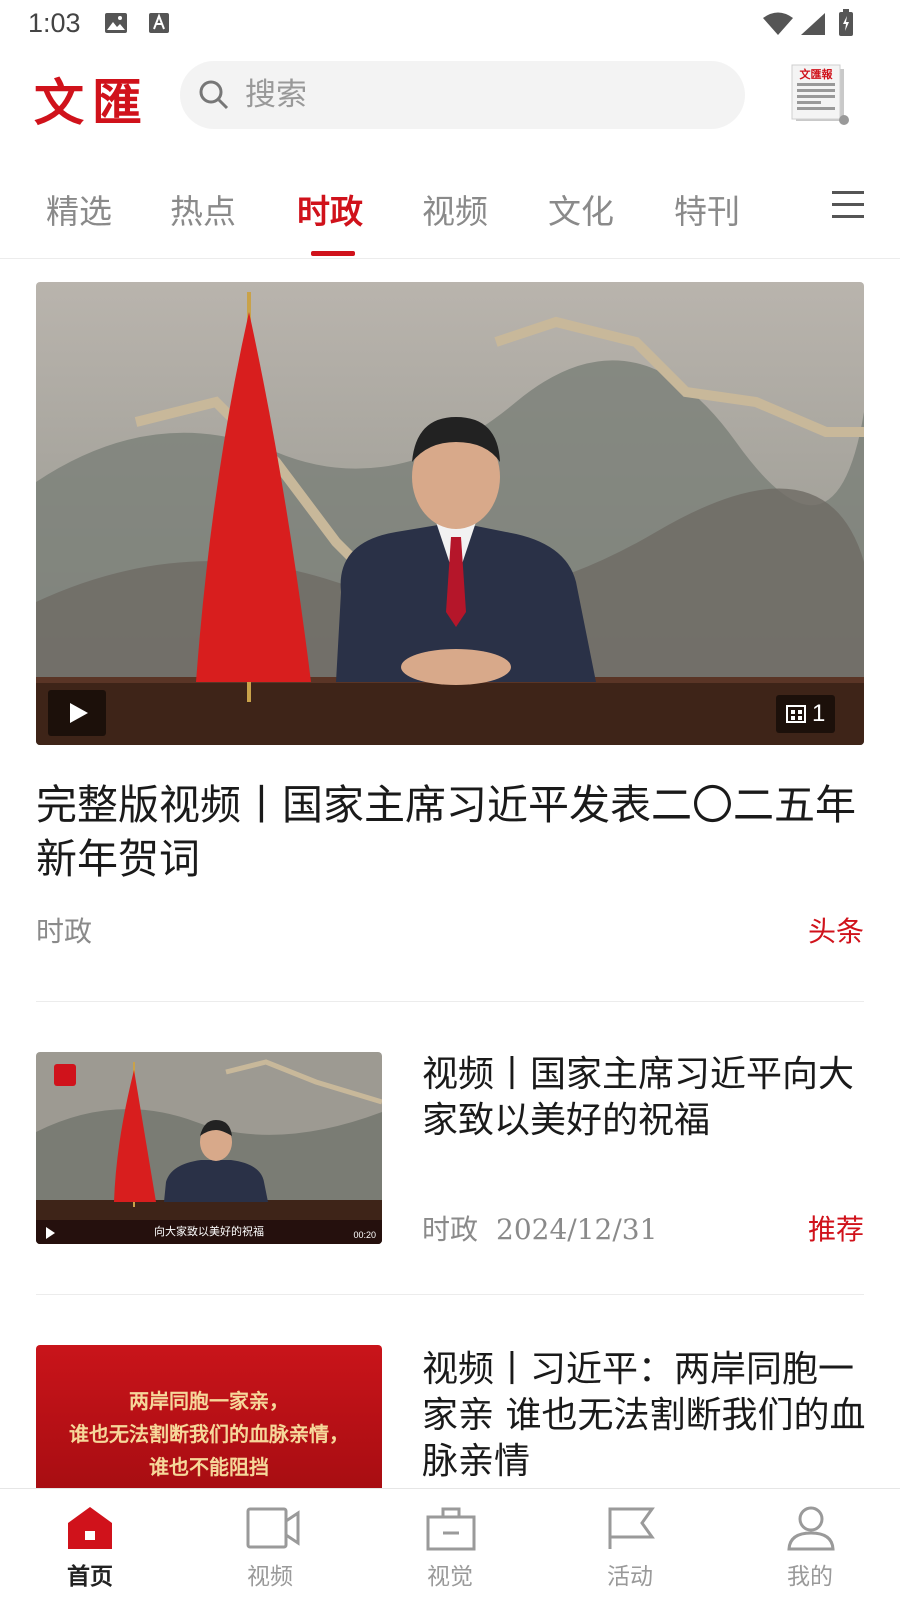 The image size is (900, 1600). I want to click on app-header: 文匯 文匯報, so click(450, 97).